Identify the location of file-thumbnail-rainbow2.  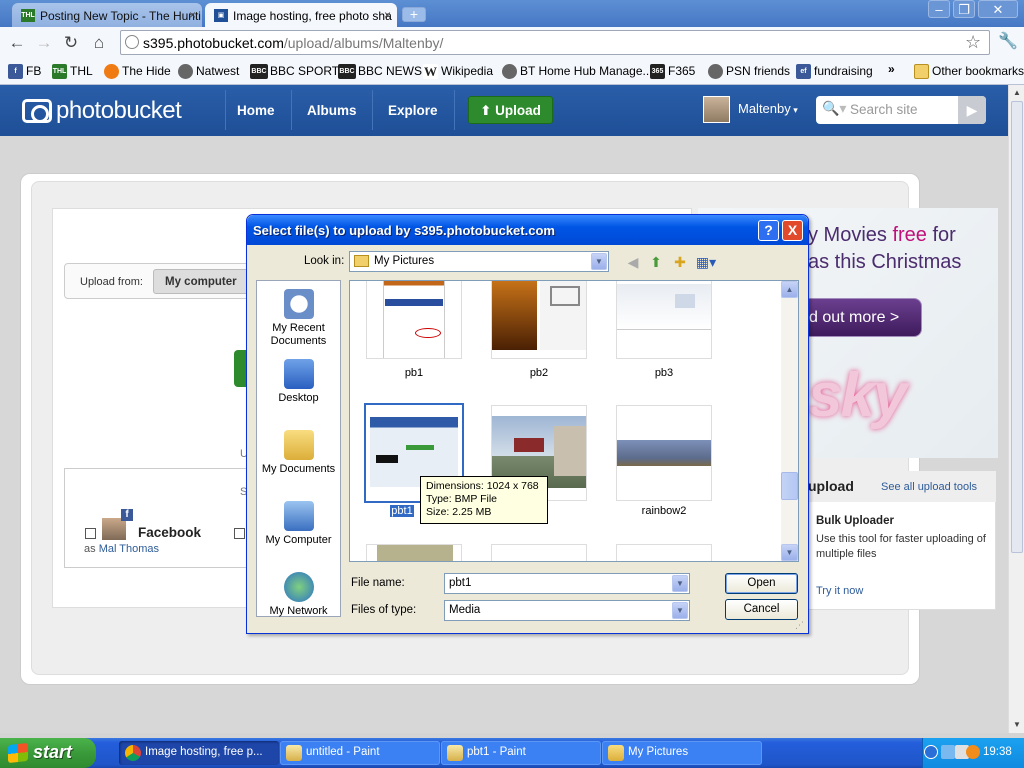
(664, 453).